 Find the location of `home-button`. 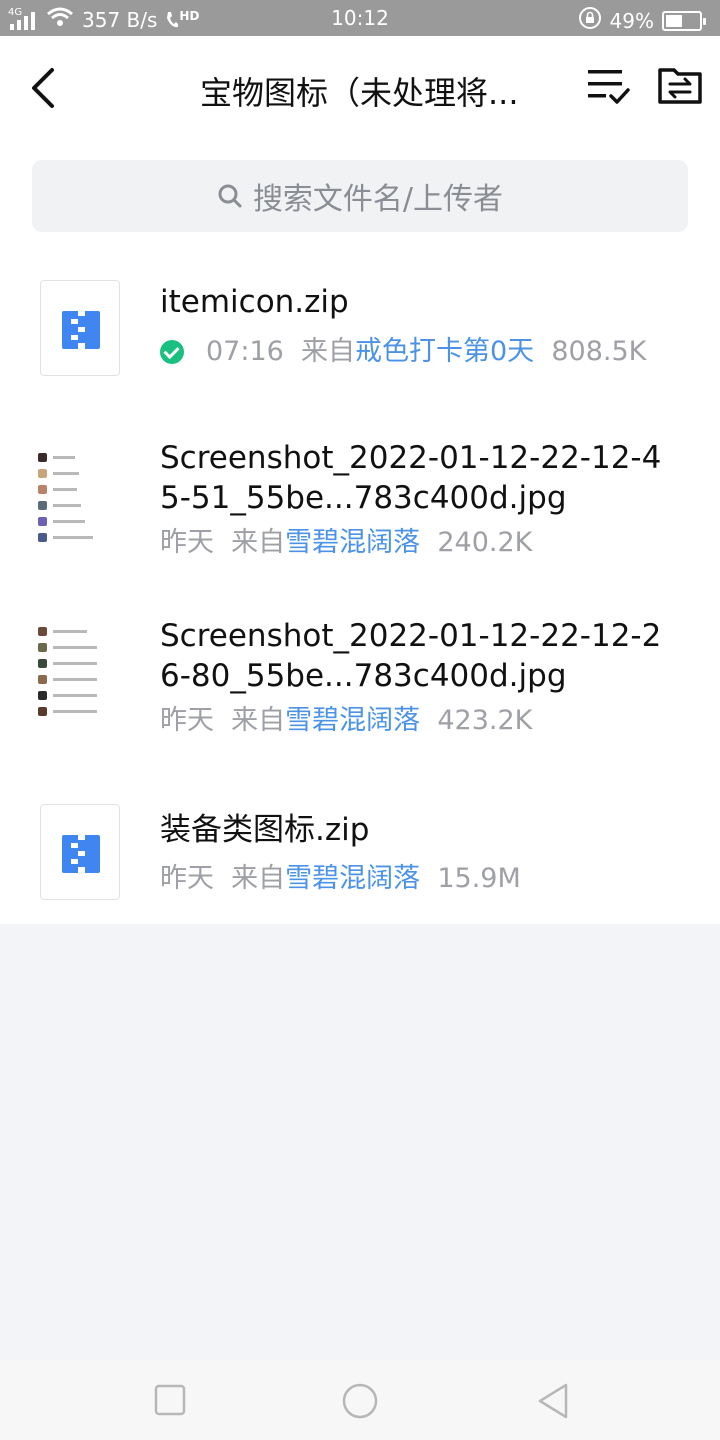

home-button is located at coordinates (360, 1401).